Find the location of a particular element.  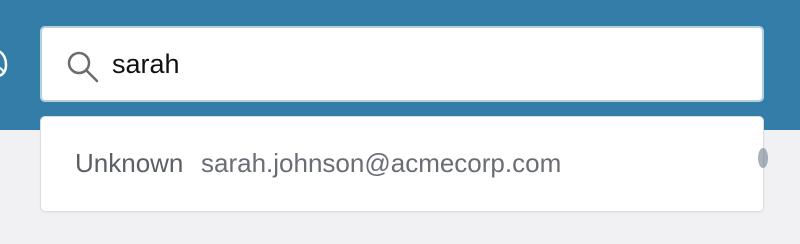

suggestion-email: sarah.johnson@acmecorp.com is located at coordinates (381, 163).